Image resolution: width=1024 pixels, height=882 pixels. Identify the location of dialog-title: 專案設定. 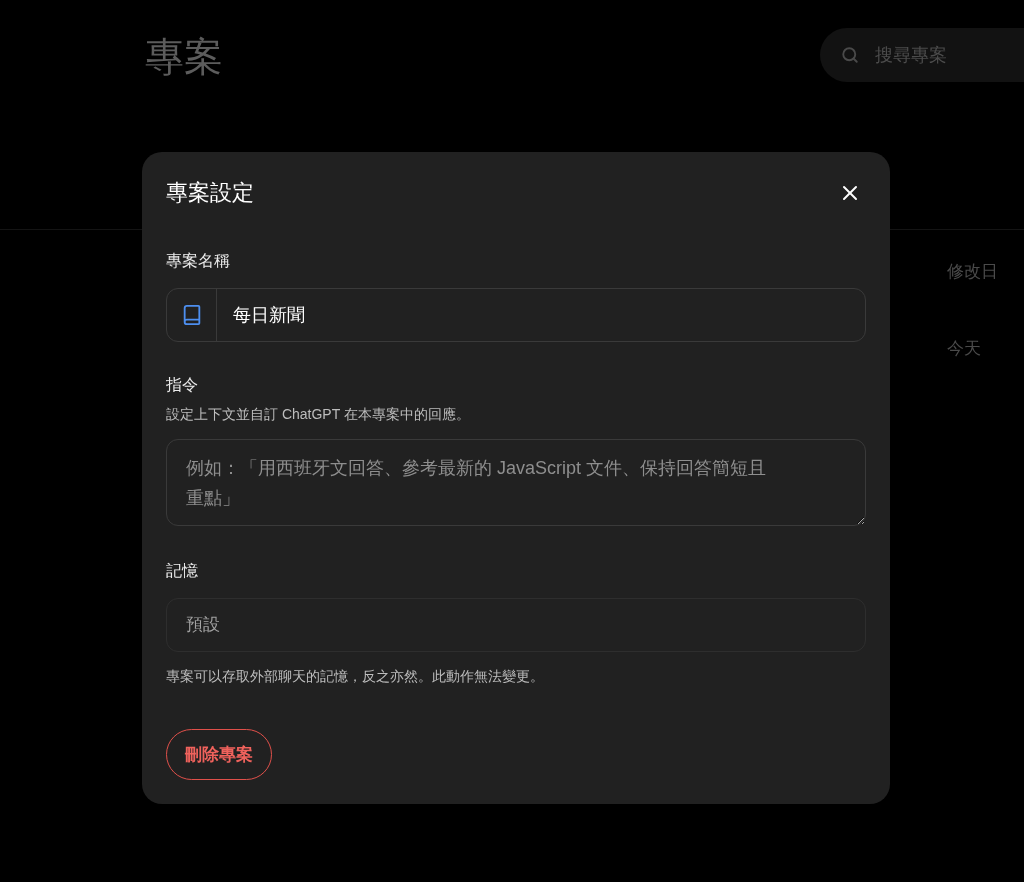
(210, 193).